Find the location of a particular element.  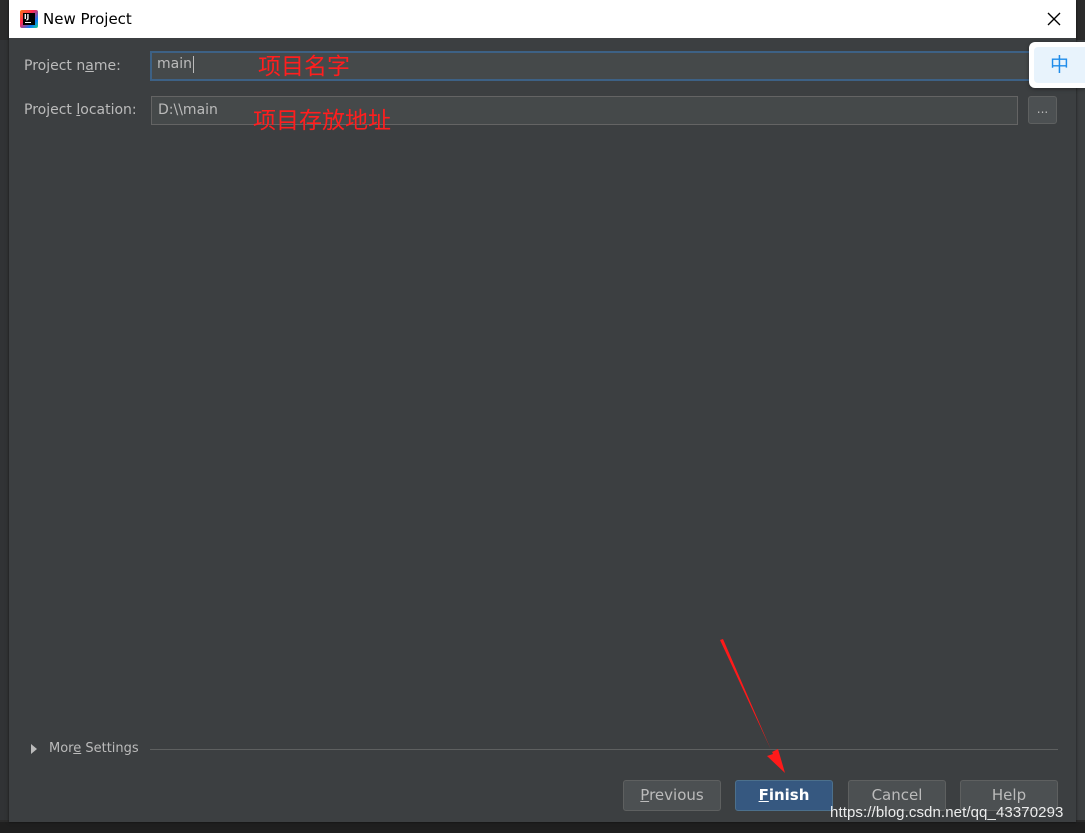

expand-triangle-icon is located at coordinates (34, 748).